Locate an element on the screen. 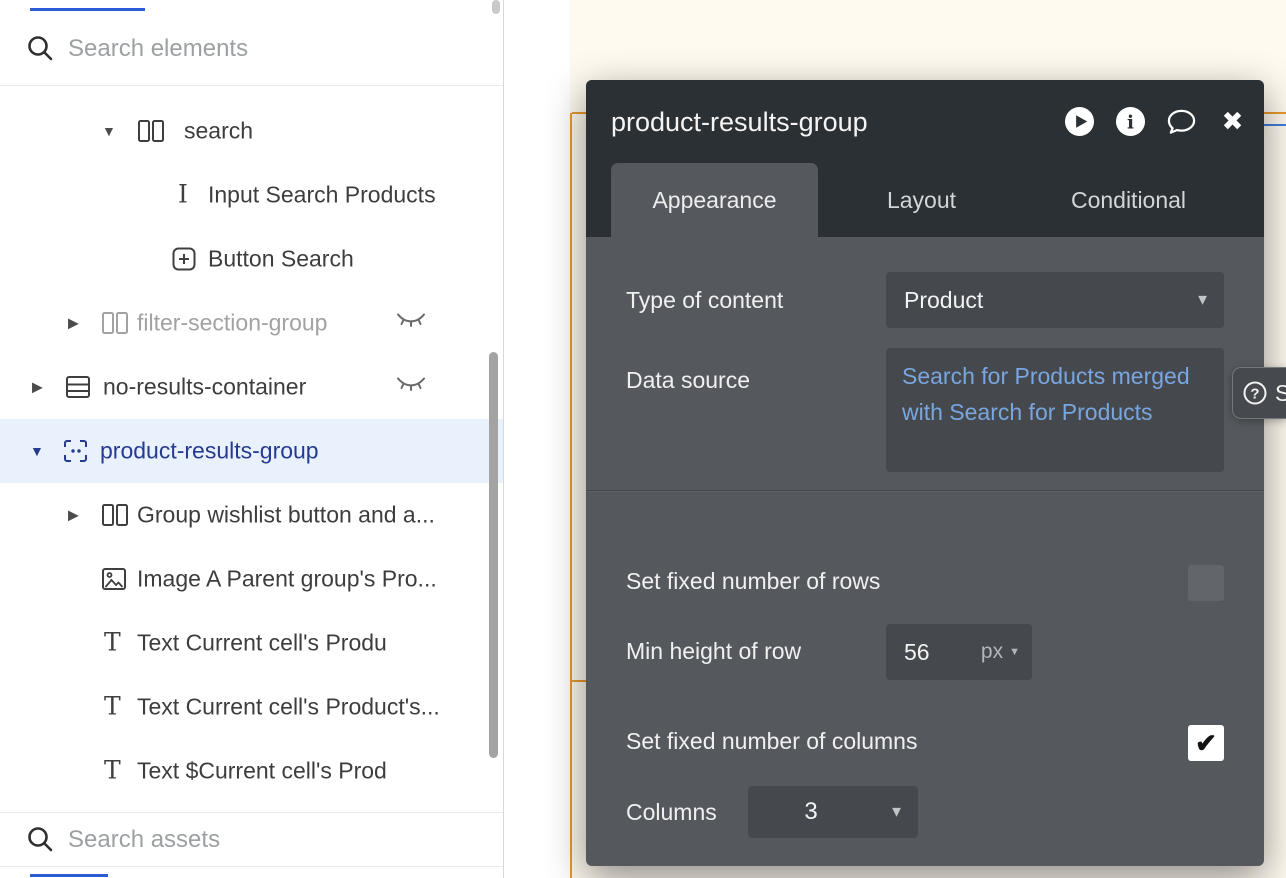  min-row-height-input: 56 px ▼ is located at coordinates (959, 652).